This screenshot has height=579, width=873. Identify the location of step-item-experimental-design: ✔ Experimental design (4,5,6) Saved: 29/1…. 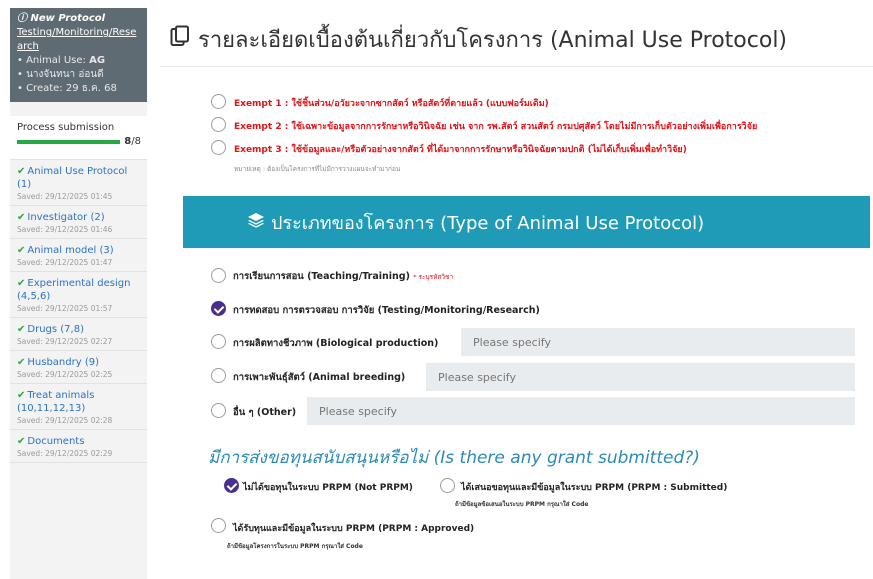
(78, 295).